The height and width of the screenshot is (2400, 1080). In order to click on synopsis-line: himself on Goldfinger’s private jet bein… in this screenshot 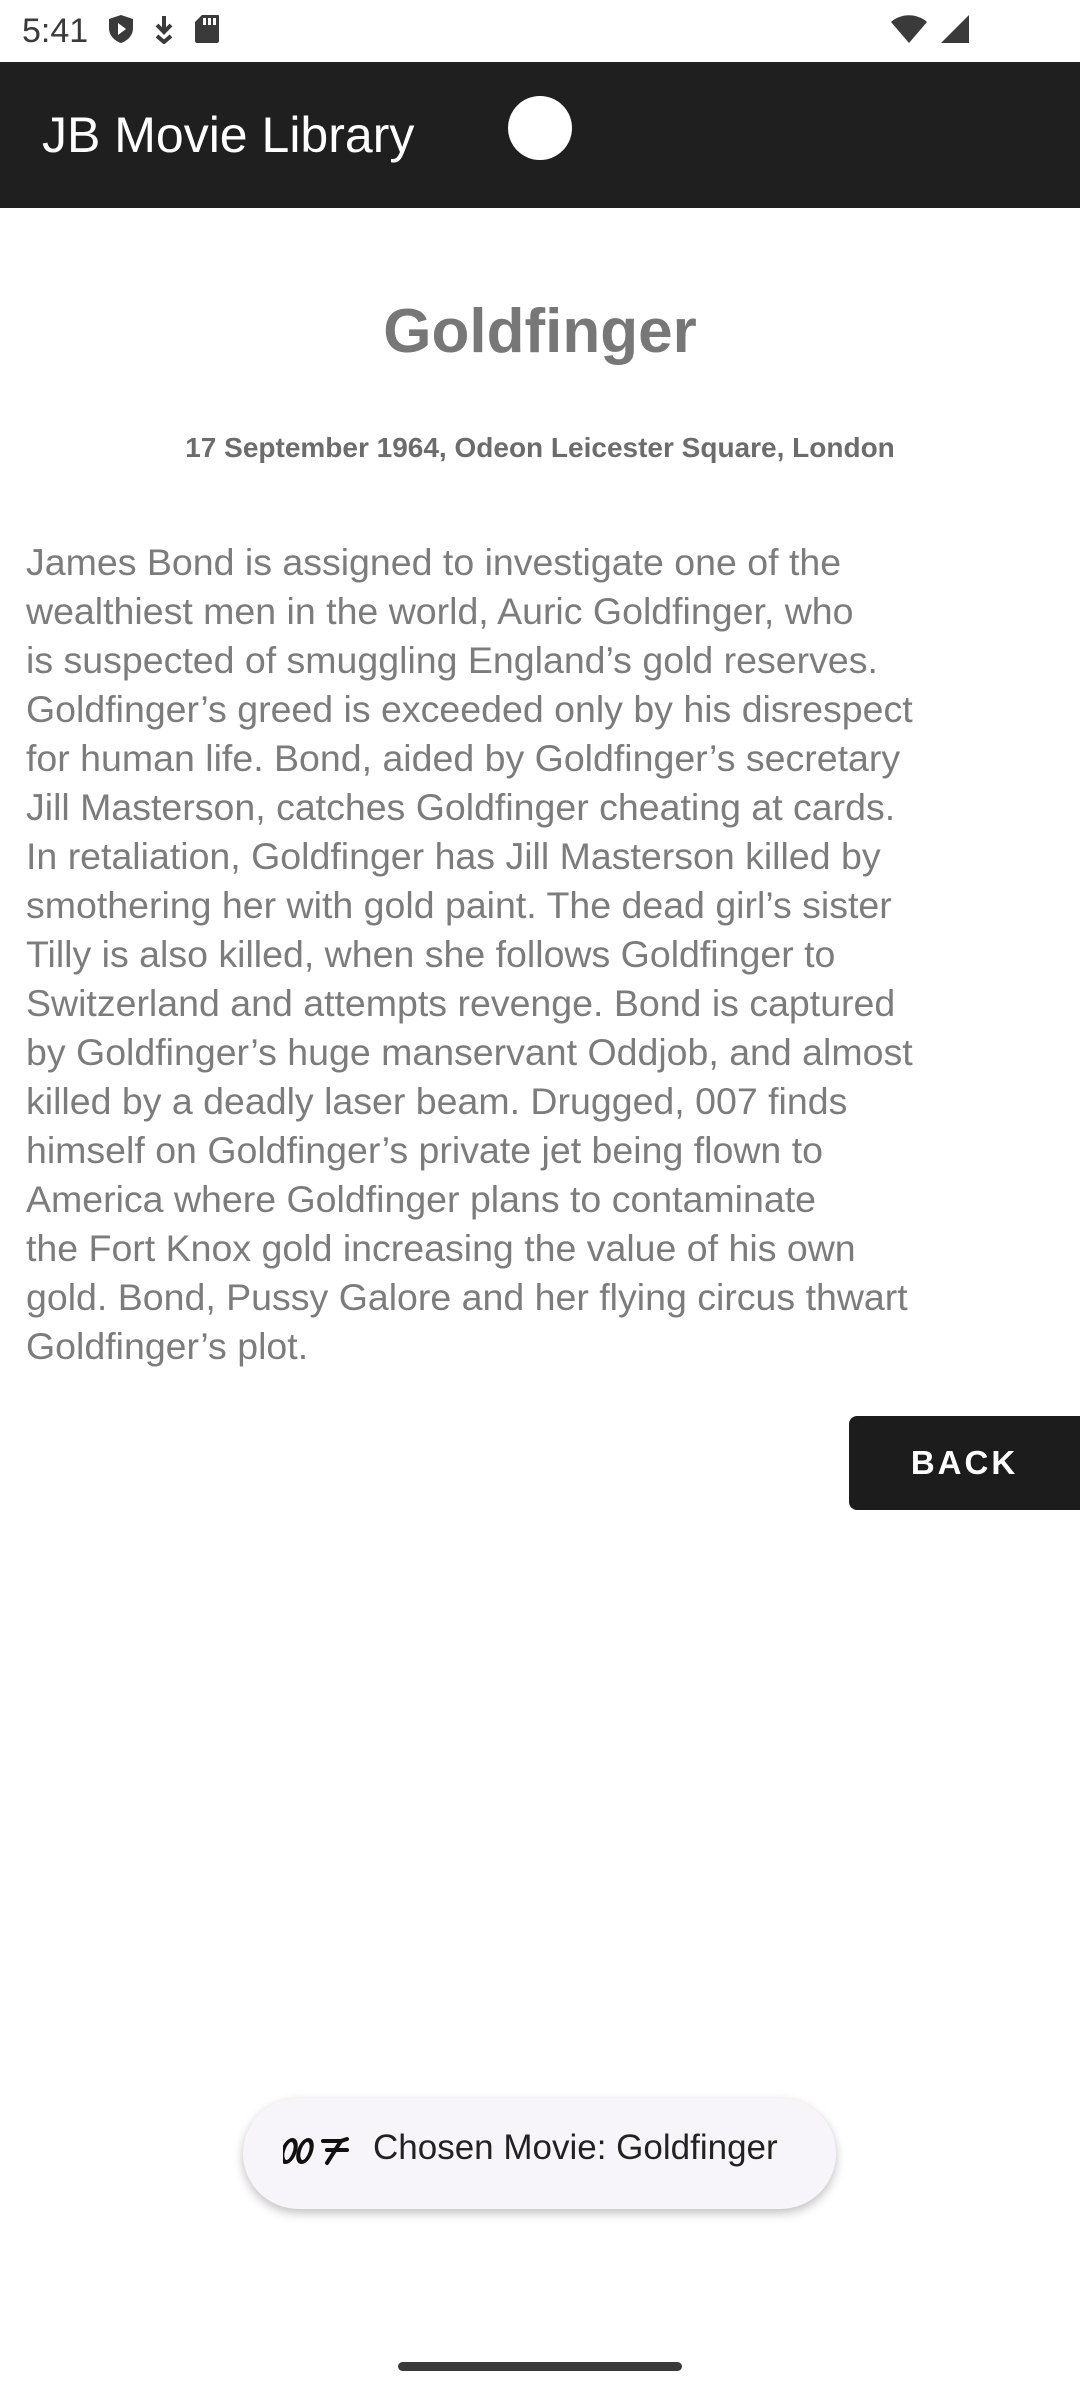, I will do `click(424, 1150)`.